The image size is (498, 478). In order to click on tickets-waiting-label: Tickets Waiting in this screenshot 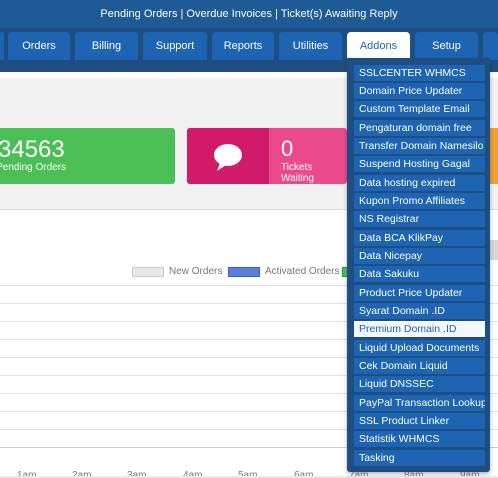, I will do `click(297, 173)`.